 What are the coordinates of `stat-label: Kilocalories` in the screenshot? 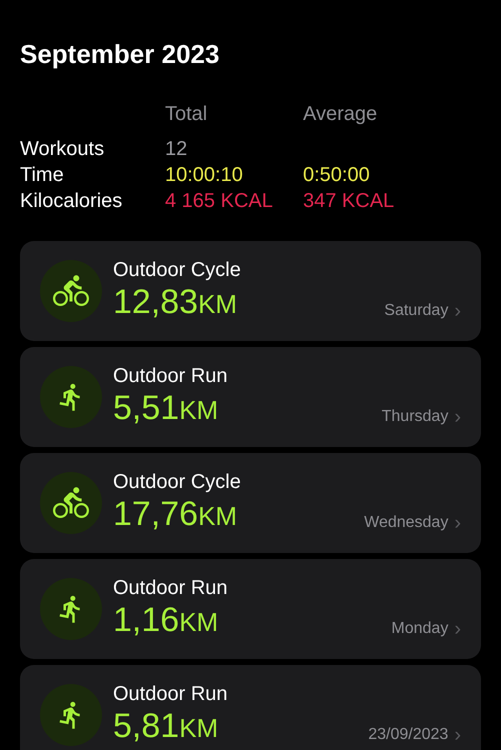 It's located at (72, 201).